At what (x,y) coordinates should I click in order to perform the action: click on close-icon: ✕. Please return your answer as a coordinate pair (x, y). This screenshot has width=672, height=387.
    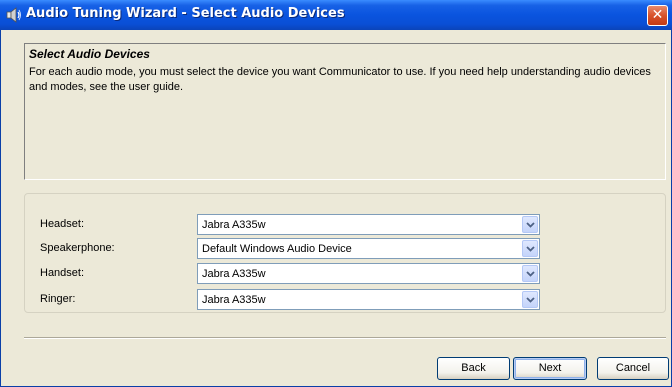
    Looking at the image, I should click on (657, 15).